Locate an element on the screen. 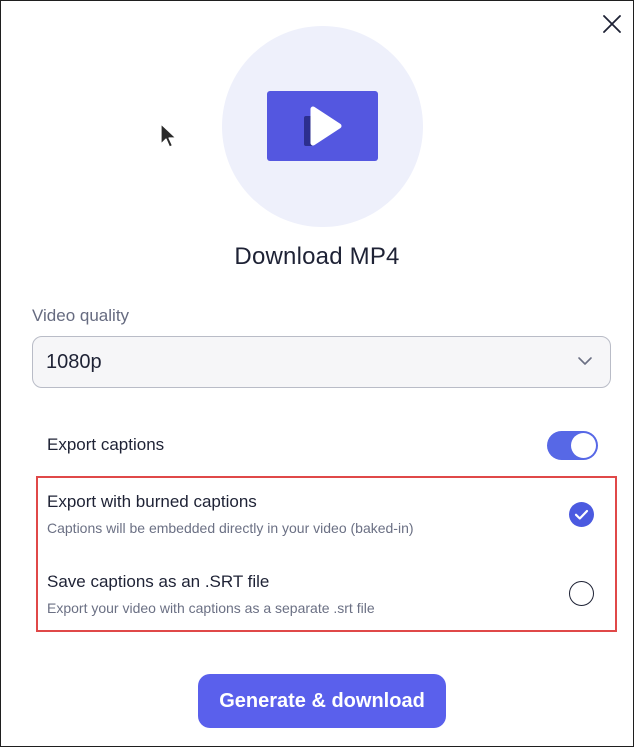 This screenshot has width=634, height=747. video-quality-select: 1080p is located at coordinates (321, 362).